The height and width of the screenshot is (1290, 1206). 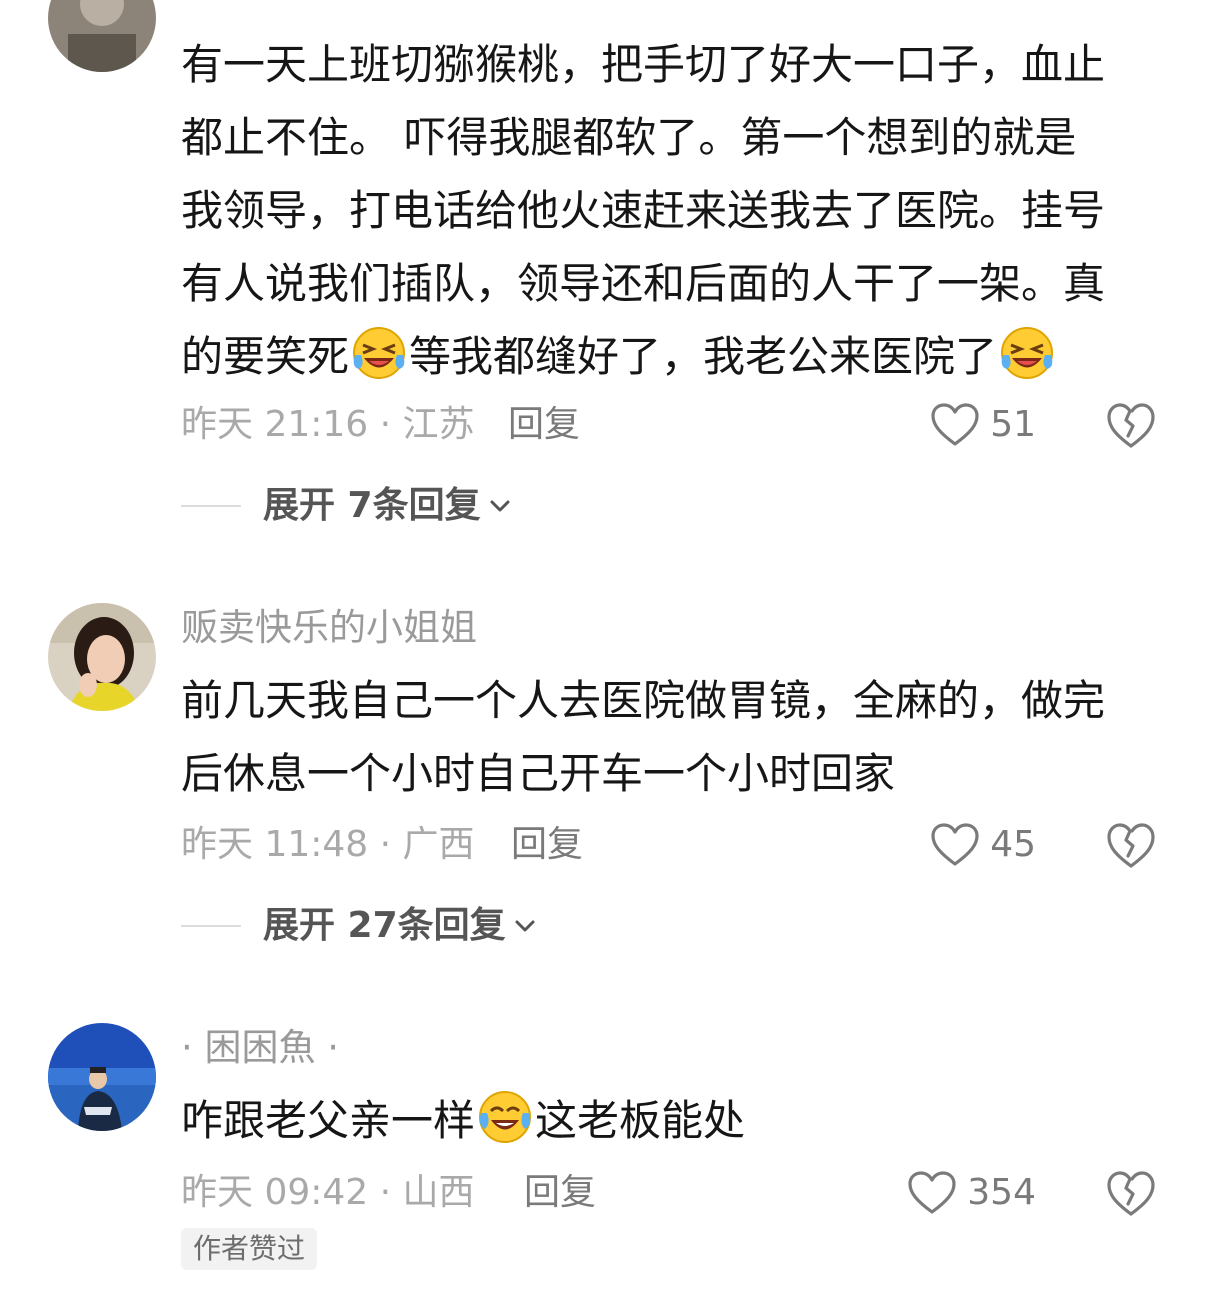 What do you see at coordinates (328, 1120) in the screenshot?
I see `comment-text-part: 咋跟老父亲一样` at bounding box center [328, 1120].